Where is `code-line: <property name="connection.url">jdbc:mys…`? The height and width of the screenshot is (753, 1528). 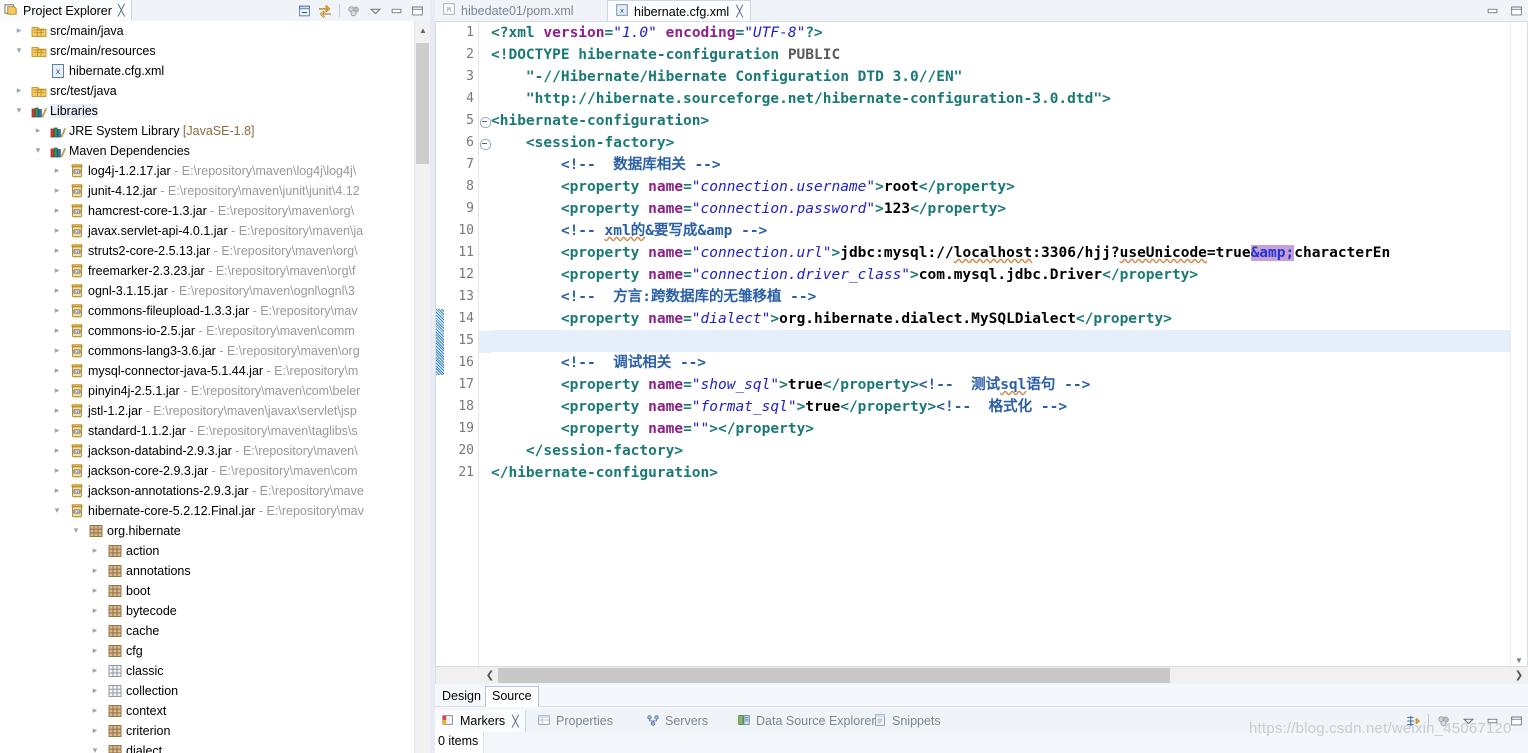
code-line: <property name="connection.url">jdbc:mys… is located at coordinates (1000, 253).